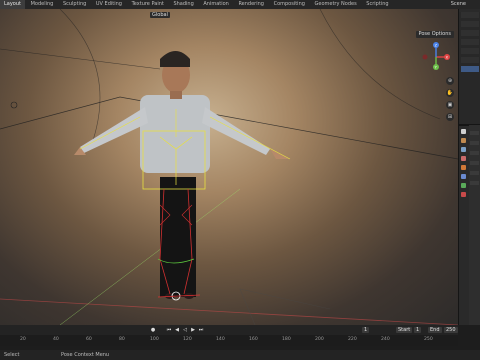 This screenshot has width=480, height=360. What do you see at coordinates (436, 57) in the screenshot?
I see `navigation-gizmo: X Z Y` at bounding box center [436, 57].